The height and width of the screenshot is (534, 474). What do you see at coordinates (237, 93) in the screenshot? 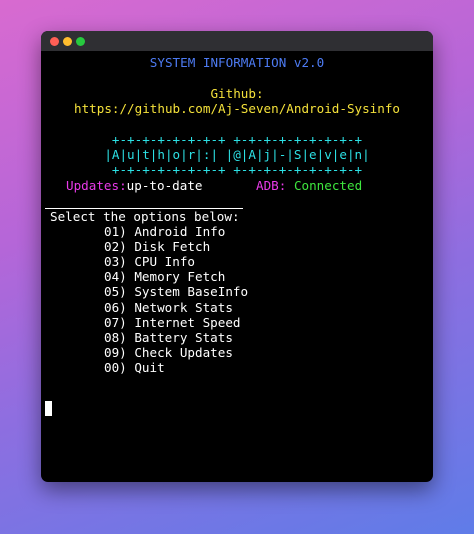
I see `github-label: Github:` at bounding box center [237, 93].